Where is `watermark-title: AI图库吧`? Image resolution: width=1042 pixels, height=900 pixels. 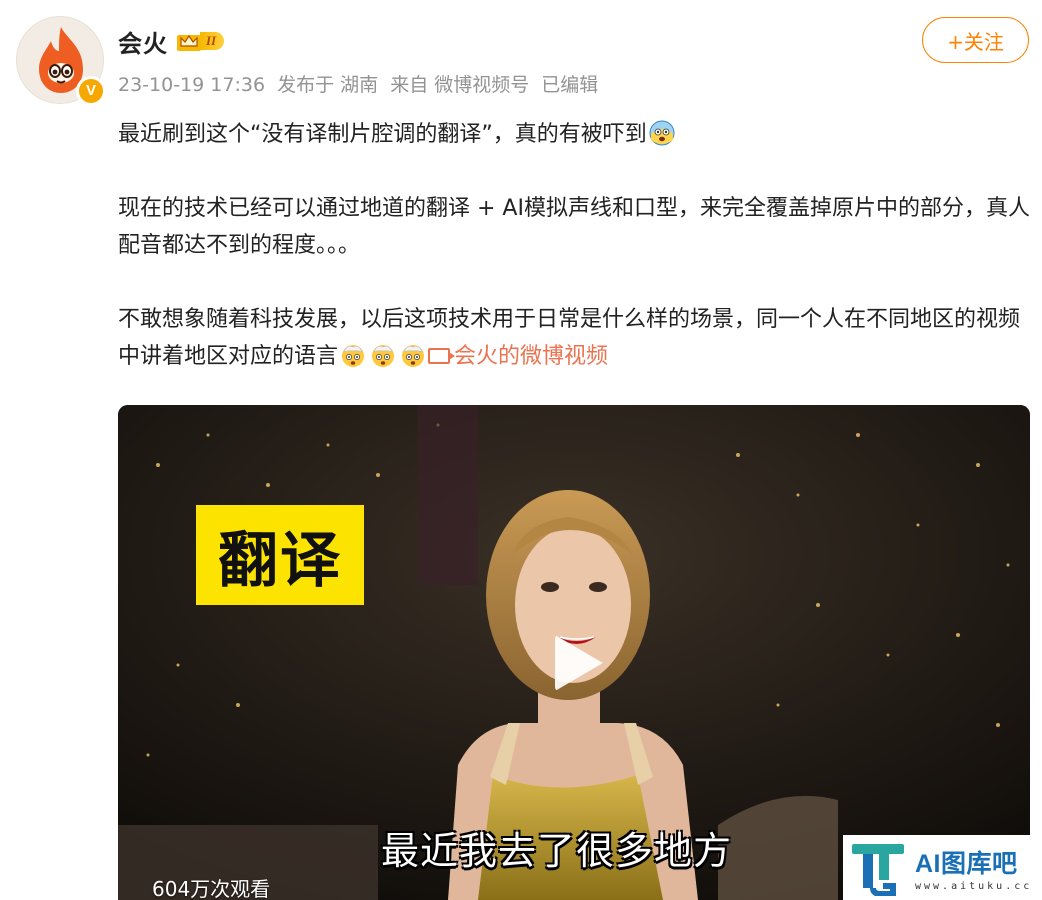 watermark-title: AI图库吧 is located at coordinates (966, 863).